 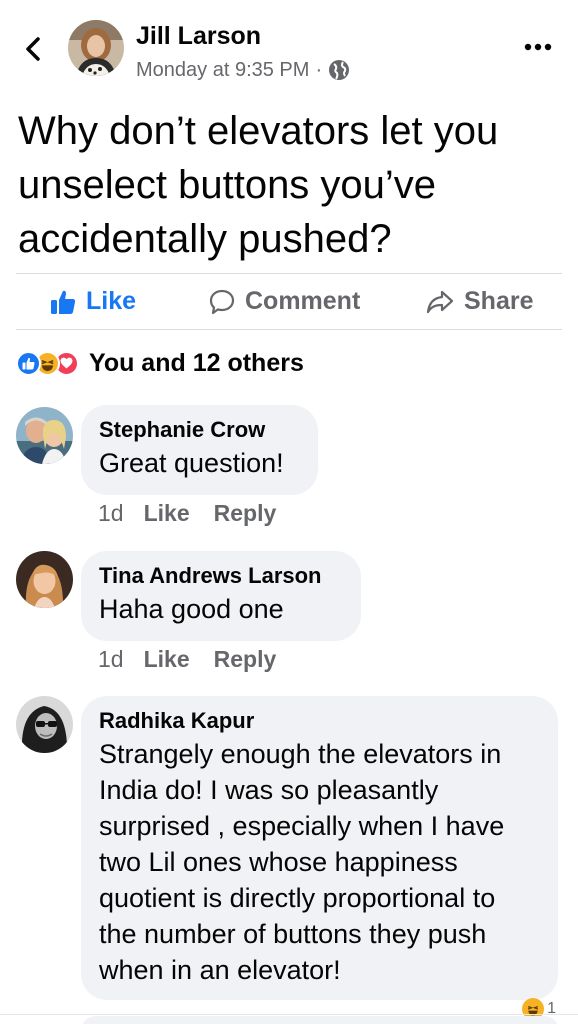 I want to click on comment-bubble: Stephanie Crow Great question!, so click(x=199, y=450).